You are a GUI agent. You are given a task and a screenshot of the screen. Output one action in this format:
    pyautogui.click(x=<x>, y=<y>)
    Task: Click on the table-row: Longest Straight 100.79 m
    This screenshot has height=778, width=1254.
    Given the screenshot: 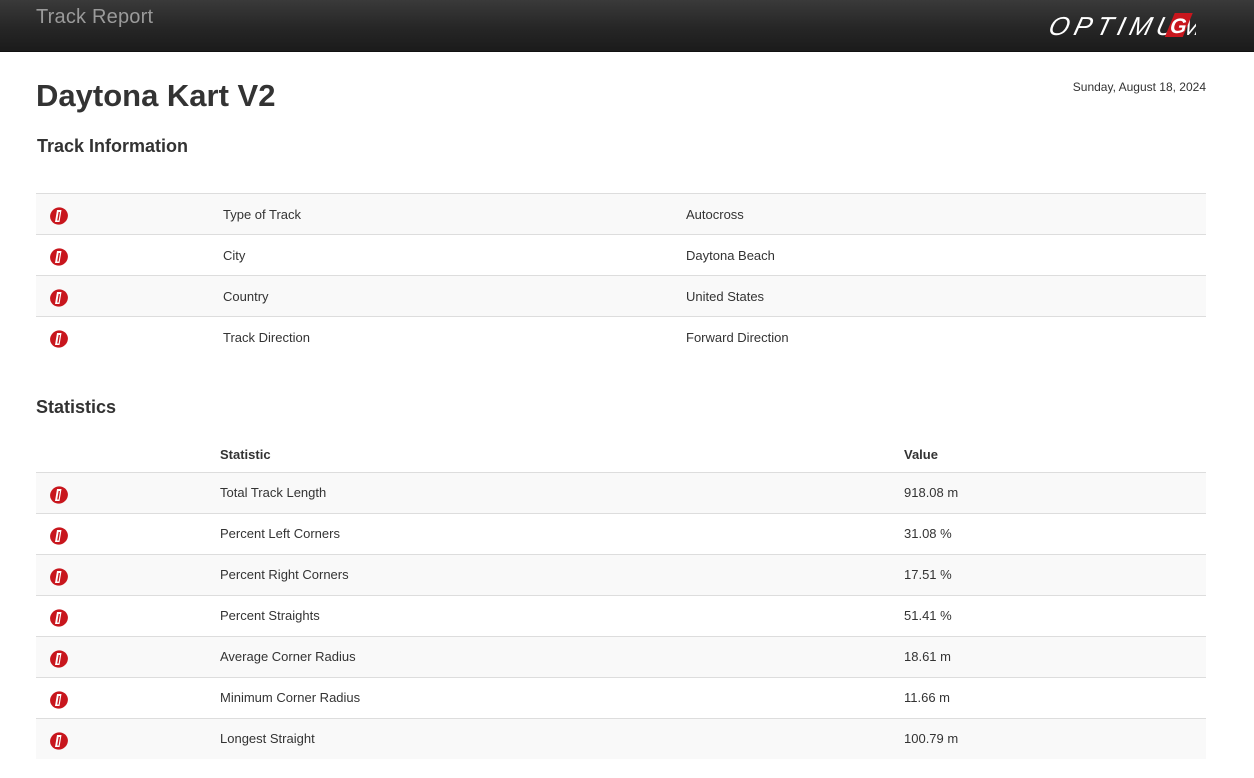 What is the action you would take?
    pyautogui.click(x=621, y=738)
    